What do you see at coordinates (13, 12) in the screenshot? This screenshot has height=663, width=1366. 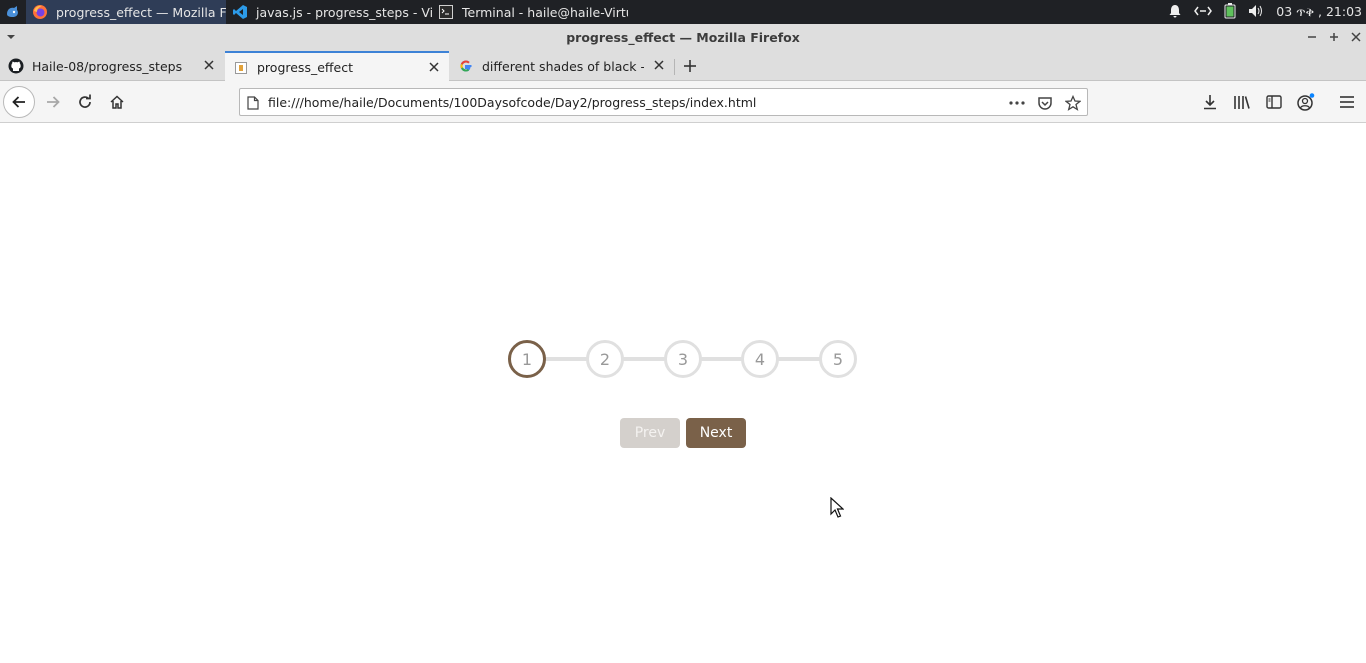 I see `whisker-menu-icon` at bounding box center [13, 12].